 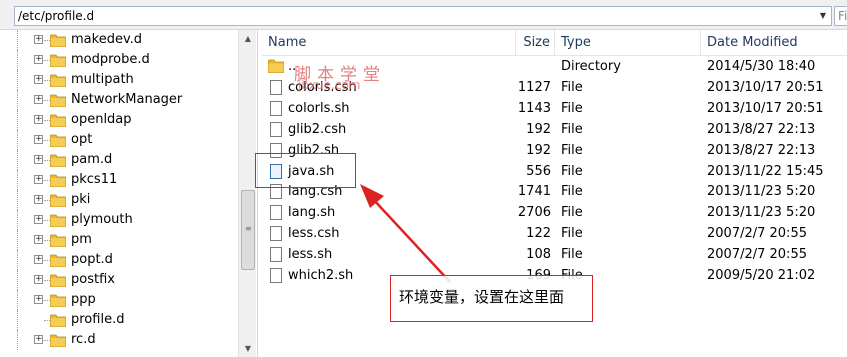 I want to click on path-input: /etc/profile.d, so click(x=423, y=16).